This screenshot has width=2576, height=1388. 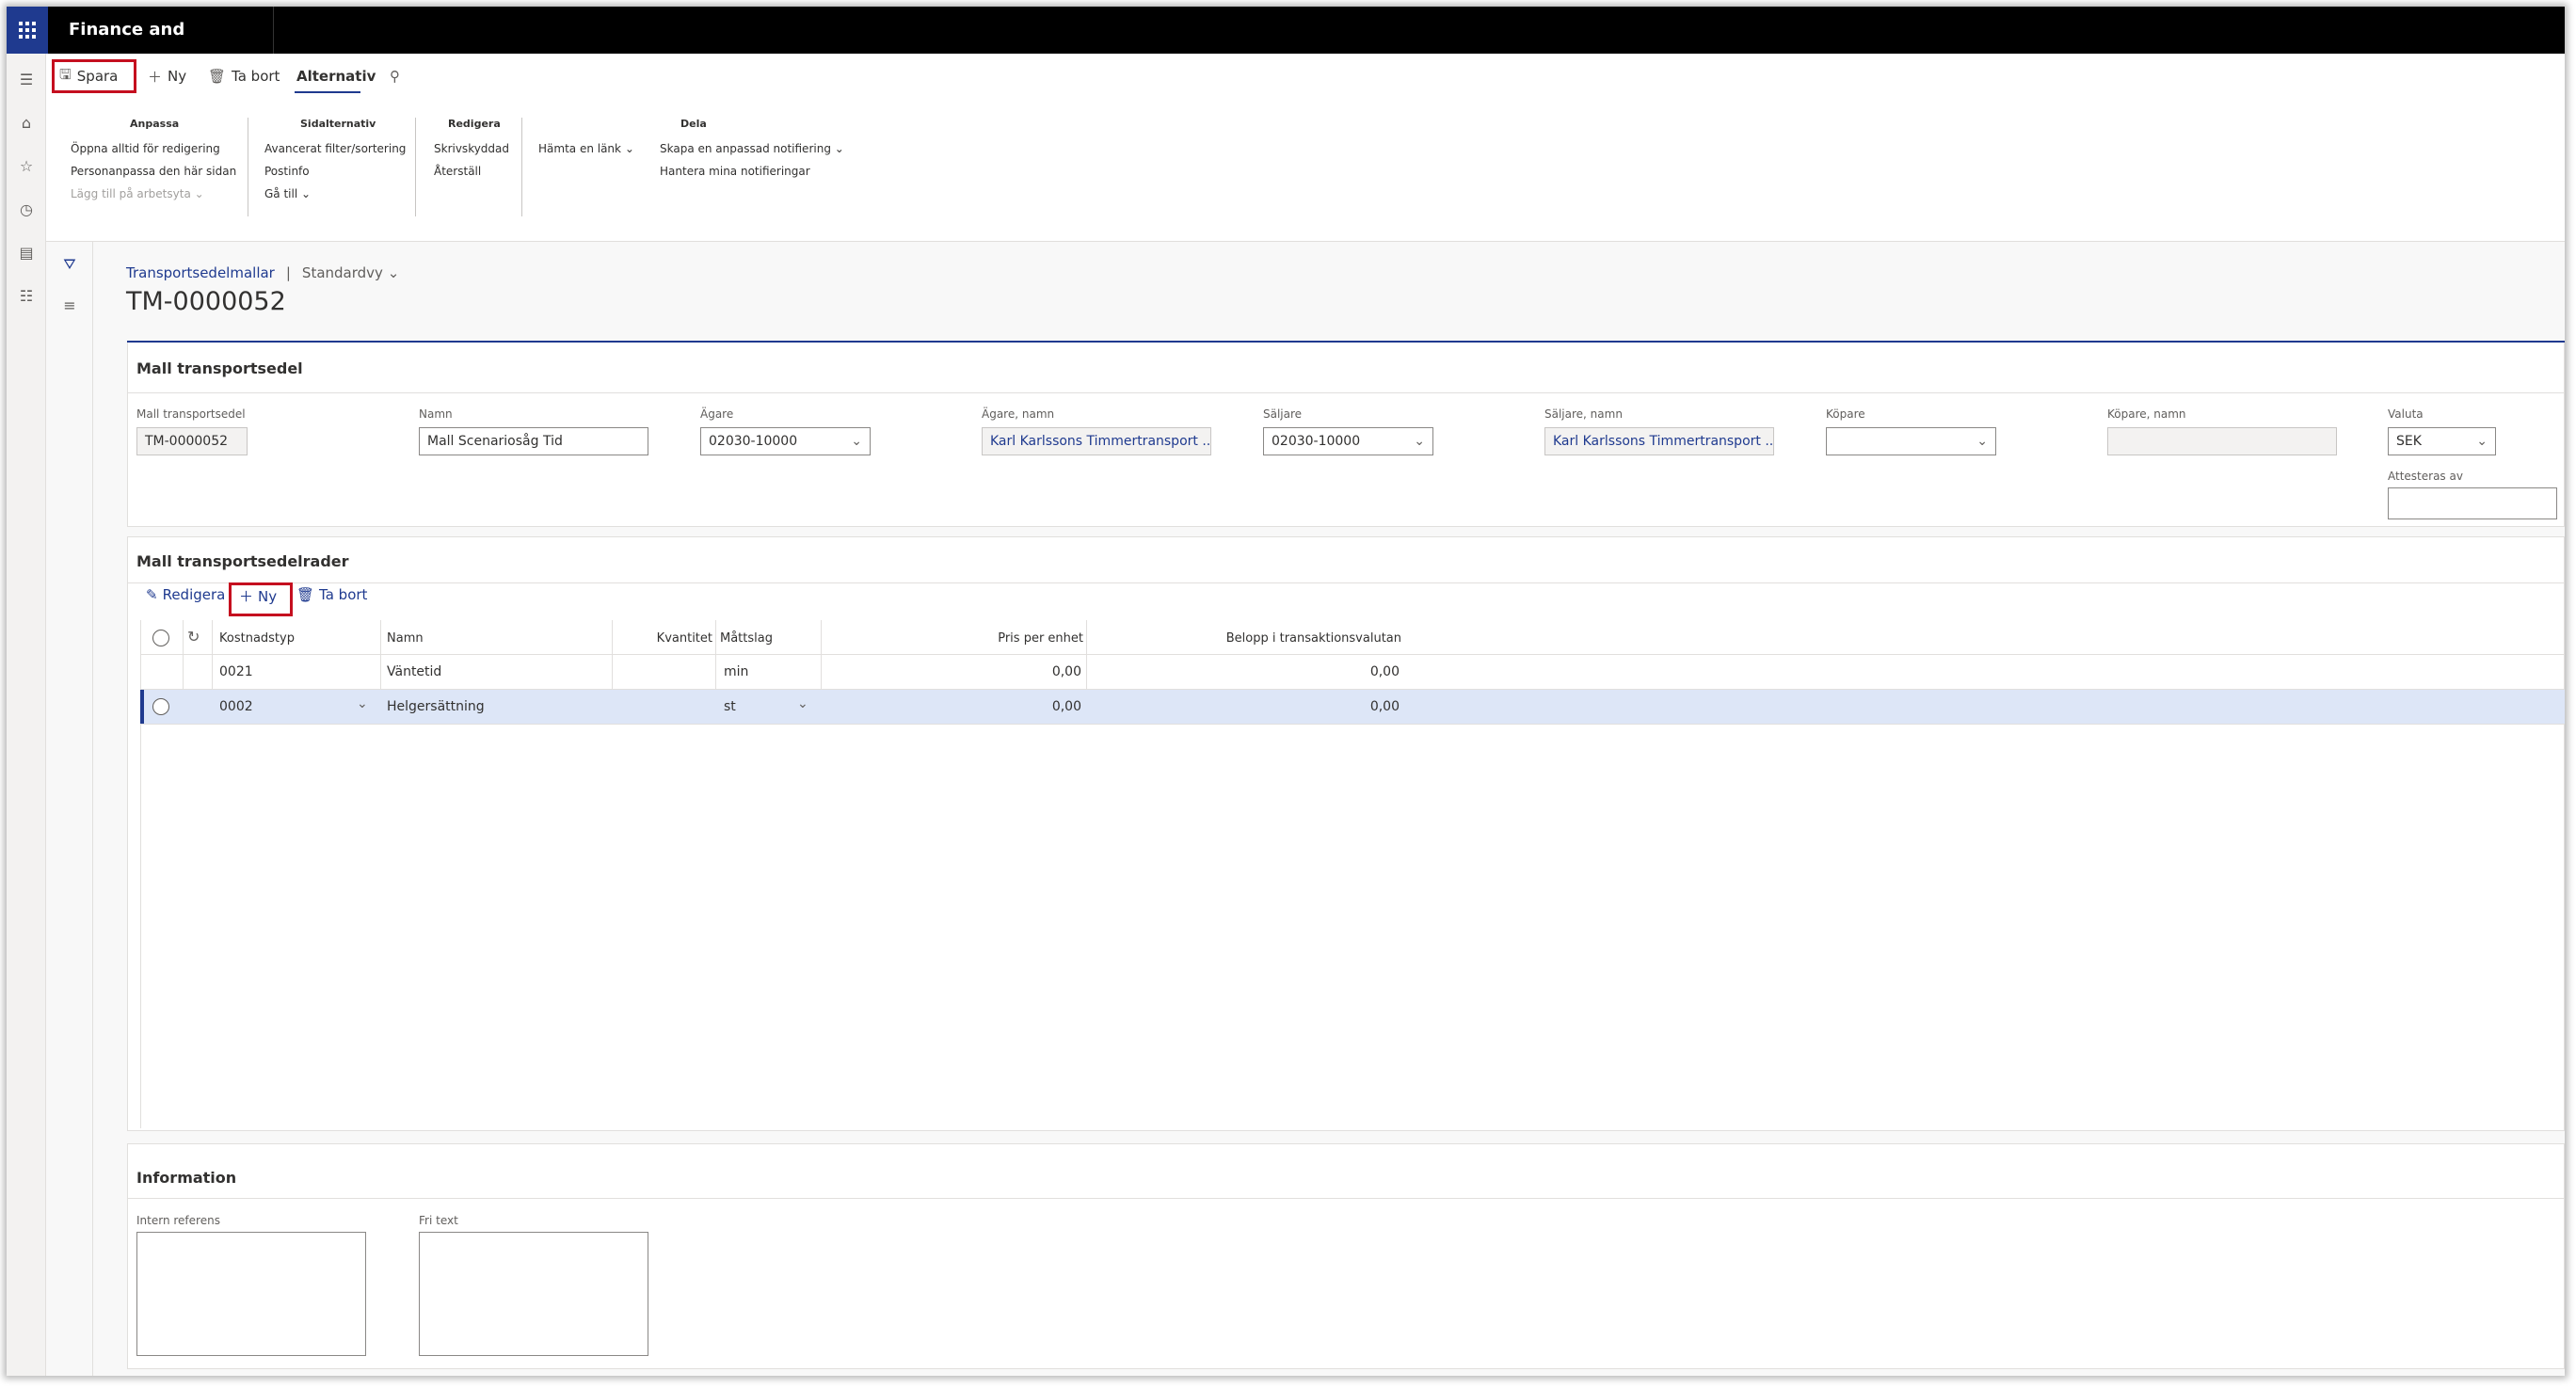 What do you see at coordinates (26, 209) in the screenshot?
I see `recent-clock-icon: ◷` at bounding box center [26, 209].